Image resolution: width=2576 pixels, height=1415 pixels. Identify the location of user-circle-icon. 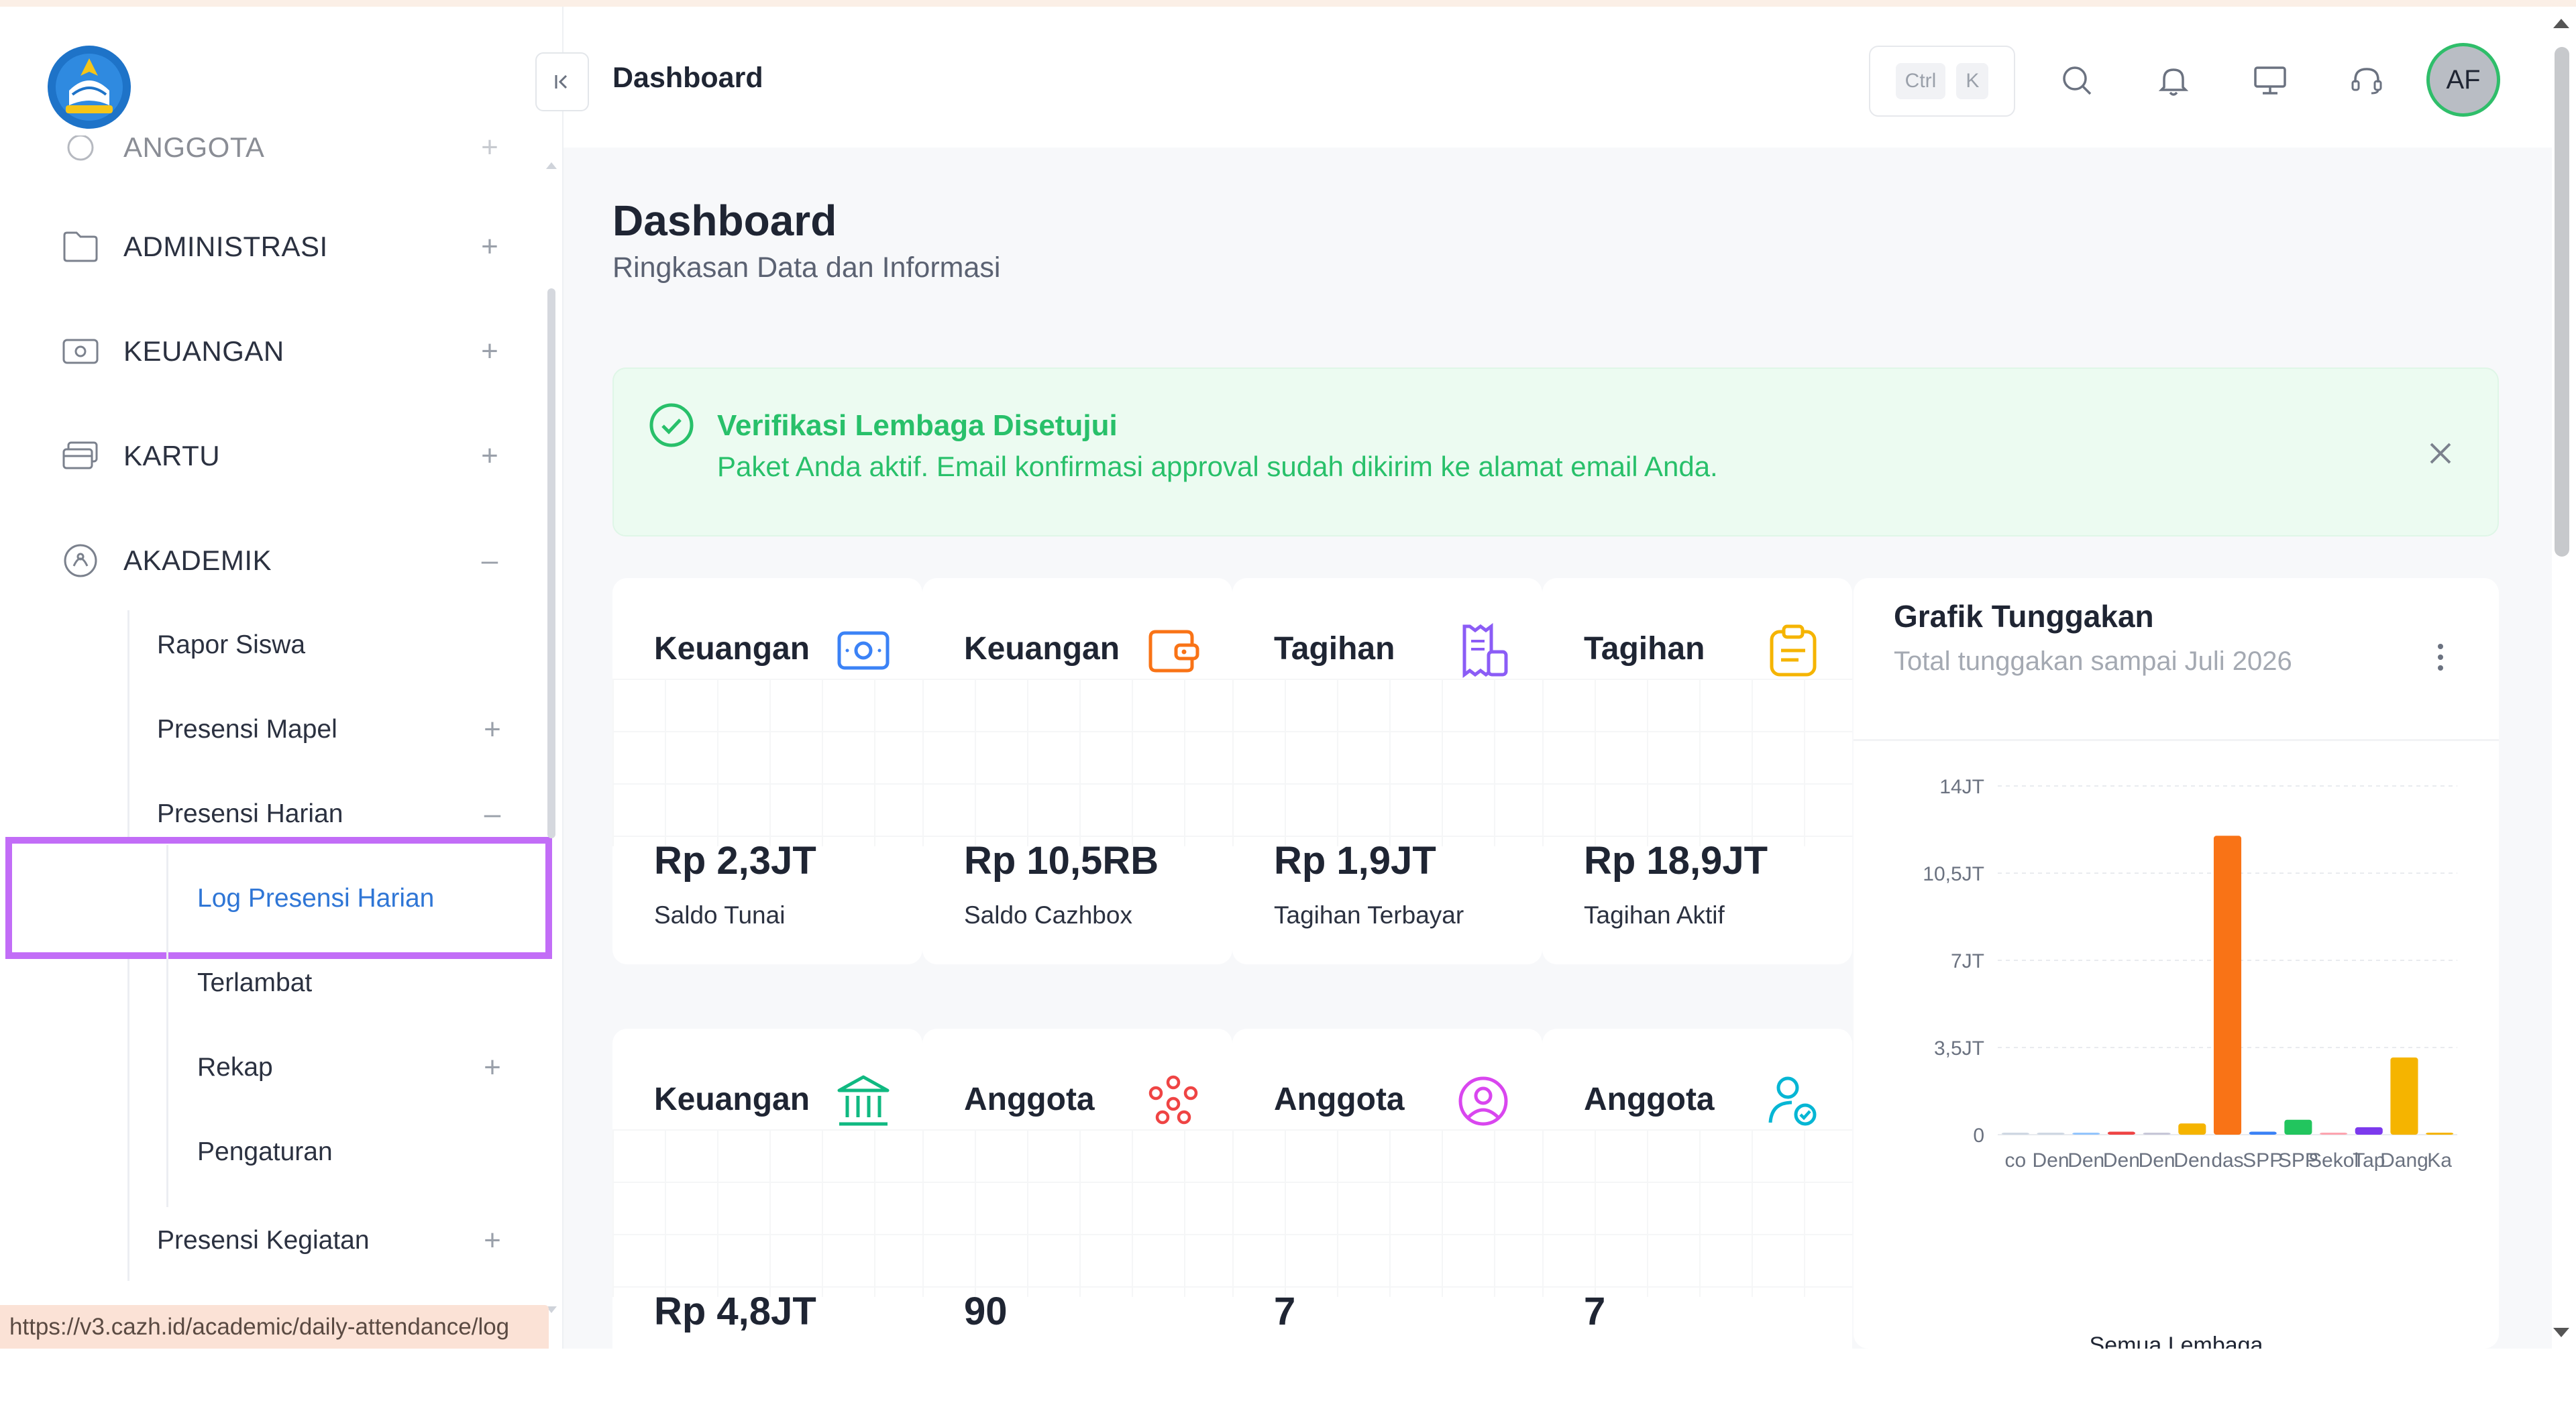
(1483, 1101).